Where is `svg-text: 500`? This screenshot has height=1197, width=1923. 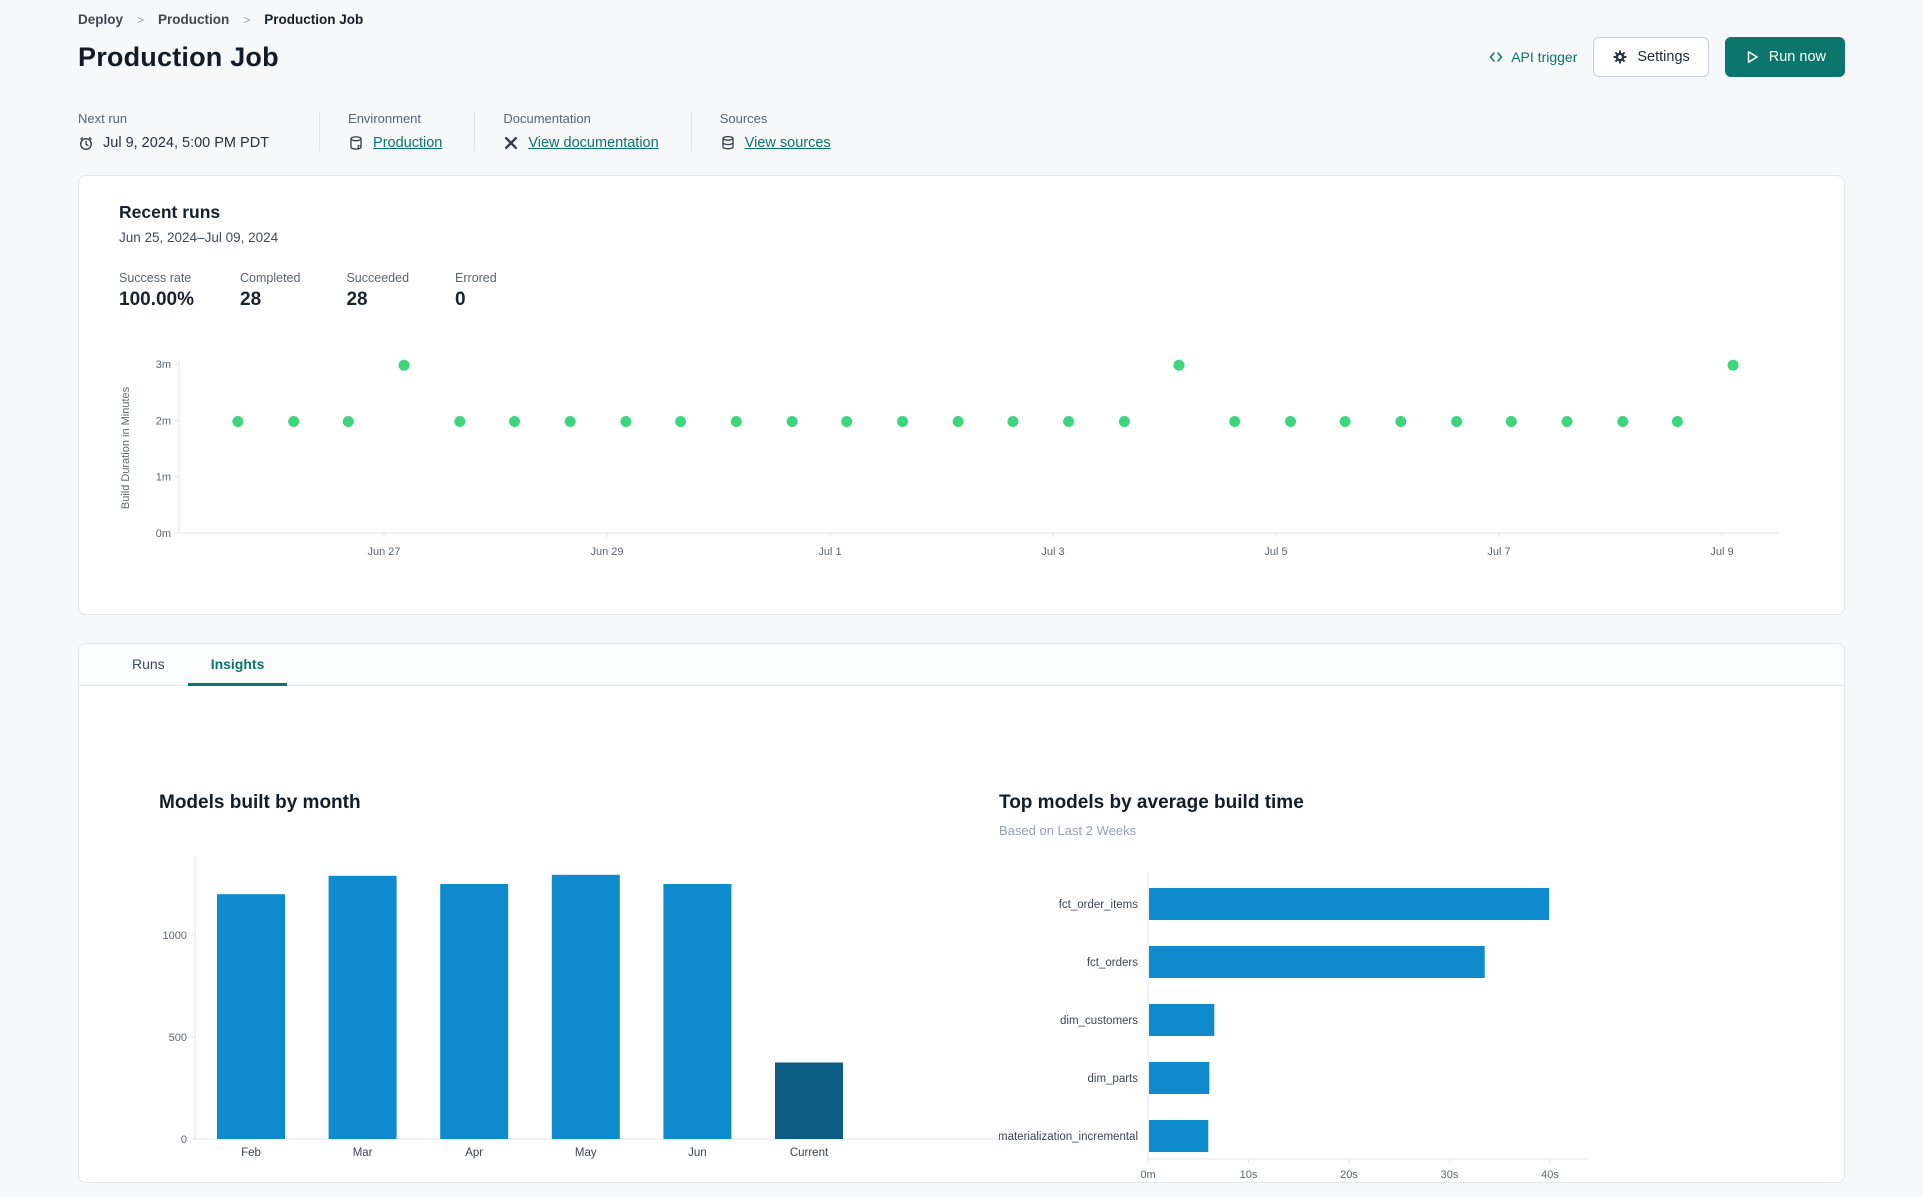
svg-text: 500 is located at coordinates (178, 1038).